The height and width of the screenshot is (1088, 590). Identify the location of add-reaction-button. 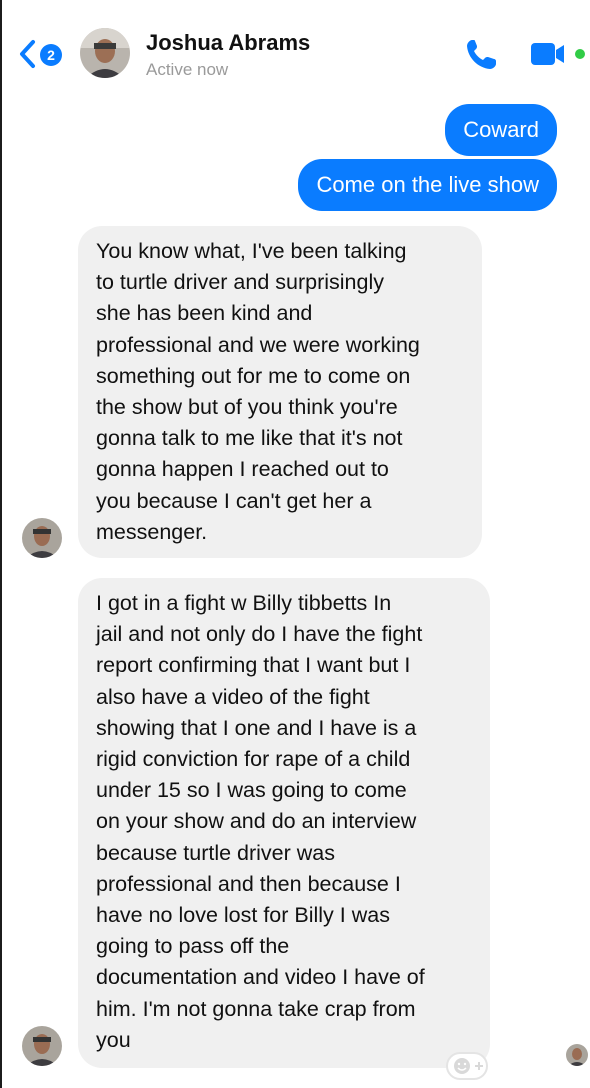
(467, 1066).